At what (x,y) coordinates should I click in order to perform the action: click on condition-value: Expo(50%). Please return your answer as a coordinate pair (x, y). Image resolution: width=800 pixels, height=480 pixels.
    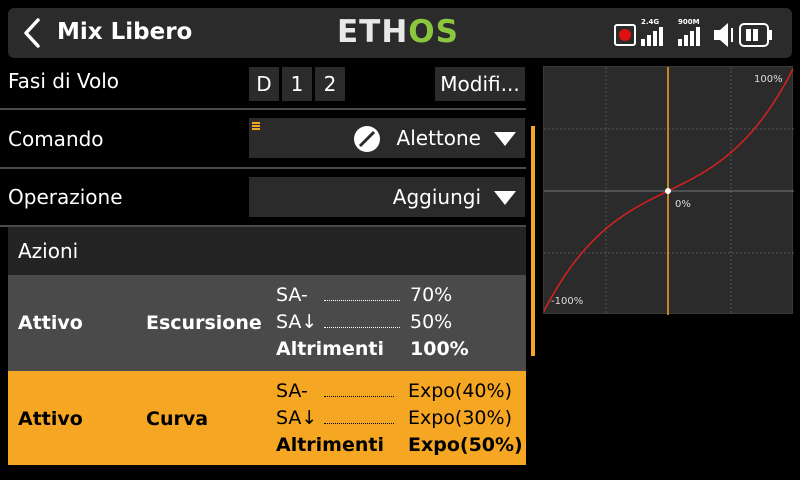
    Looking at the image, I should click on (465, 445).